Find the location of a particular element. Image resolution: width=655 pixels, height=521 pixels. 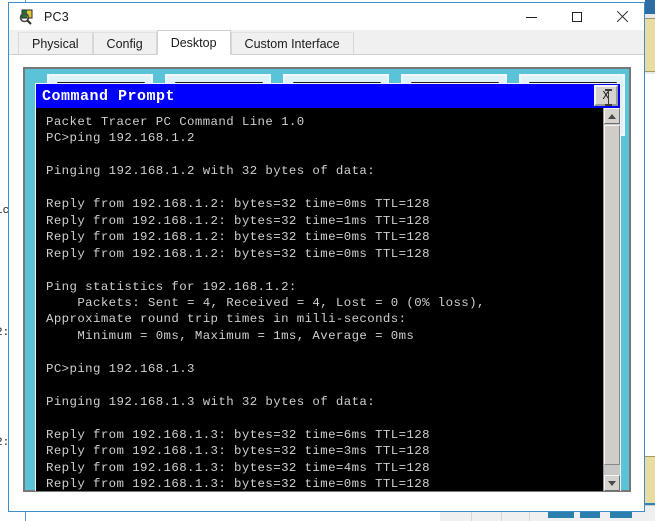

tab-label: Physical is located at coordinates (55, 43).